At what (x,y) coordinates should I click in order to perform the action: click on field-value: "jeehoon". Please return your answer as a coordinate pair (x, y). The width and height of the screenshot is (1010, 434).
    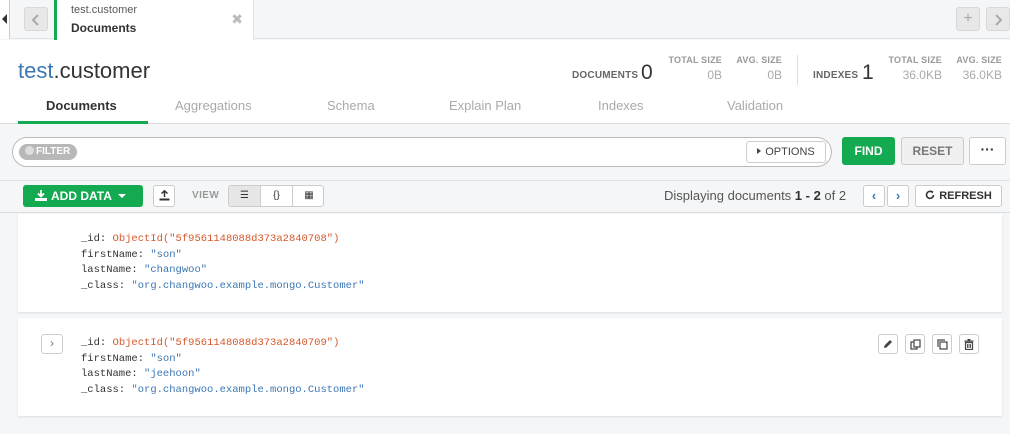
    Looking at the image, I should click on (172, 374).